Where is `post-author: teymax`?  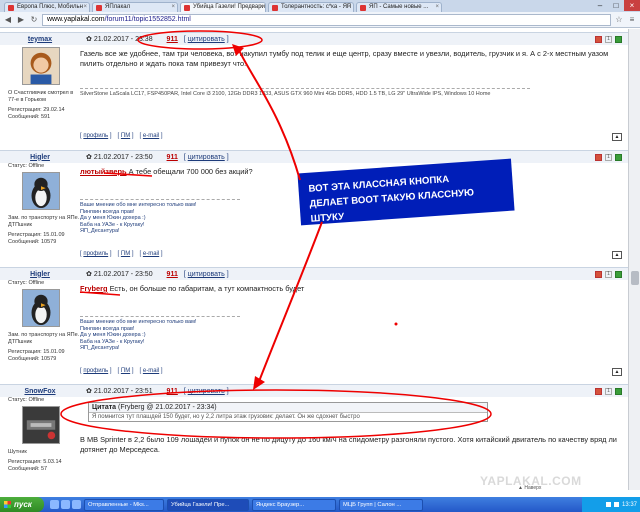 post-author: teymax is located at coordinates (40, 39).